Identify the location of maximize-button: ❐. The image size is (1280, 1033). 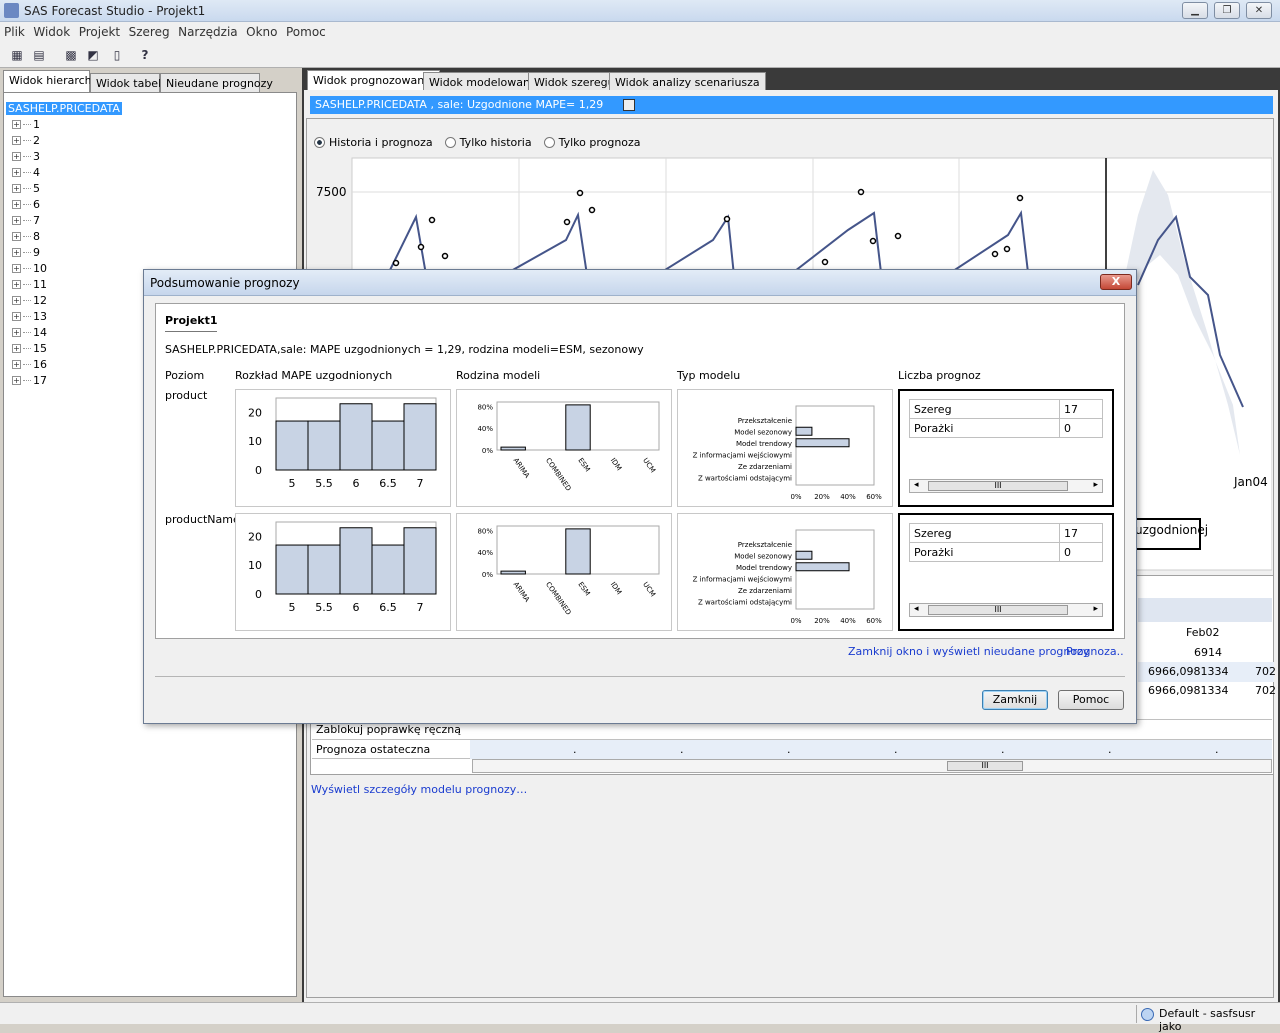
(1227, 10).